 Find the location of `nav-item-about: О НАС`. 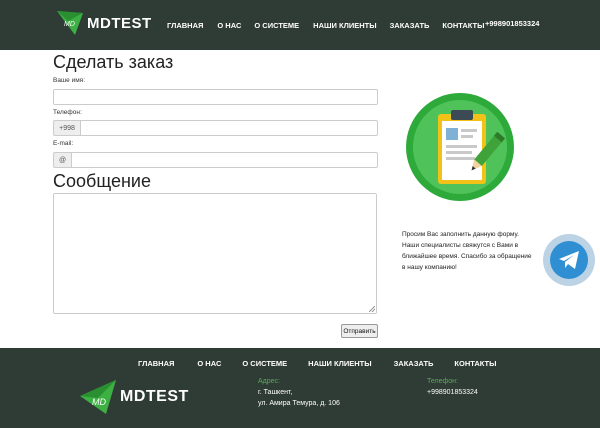

nav-item-about: О НАС is located at coordinates (229, 25).